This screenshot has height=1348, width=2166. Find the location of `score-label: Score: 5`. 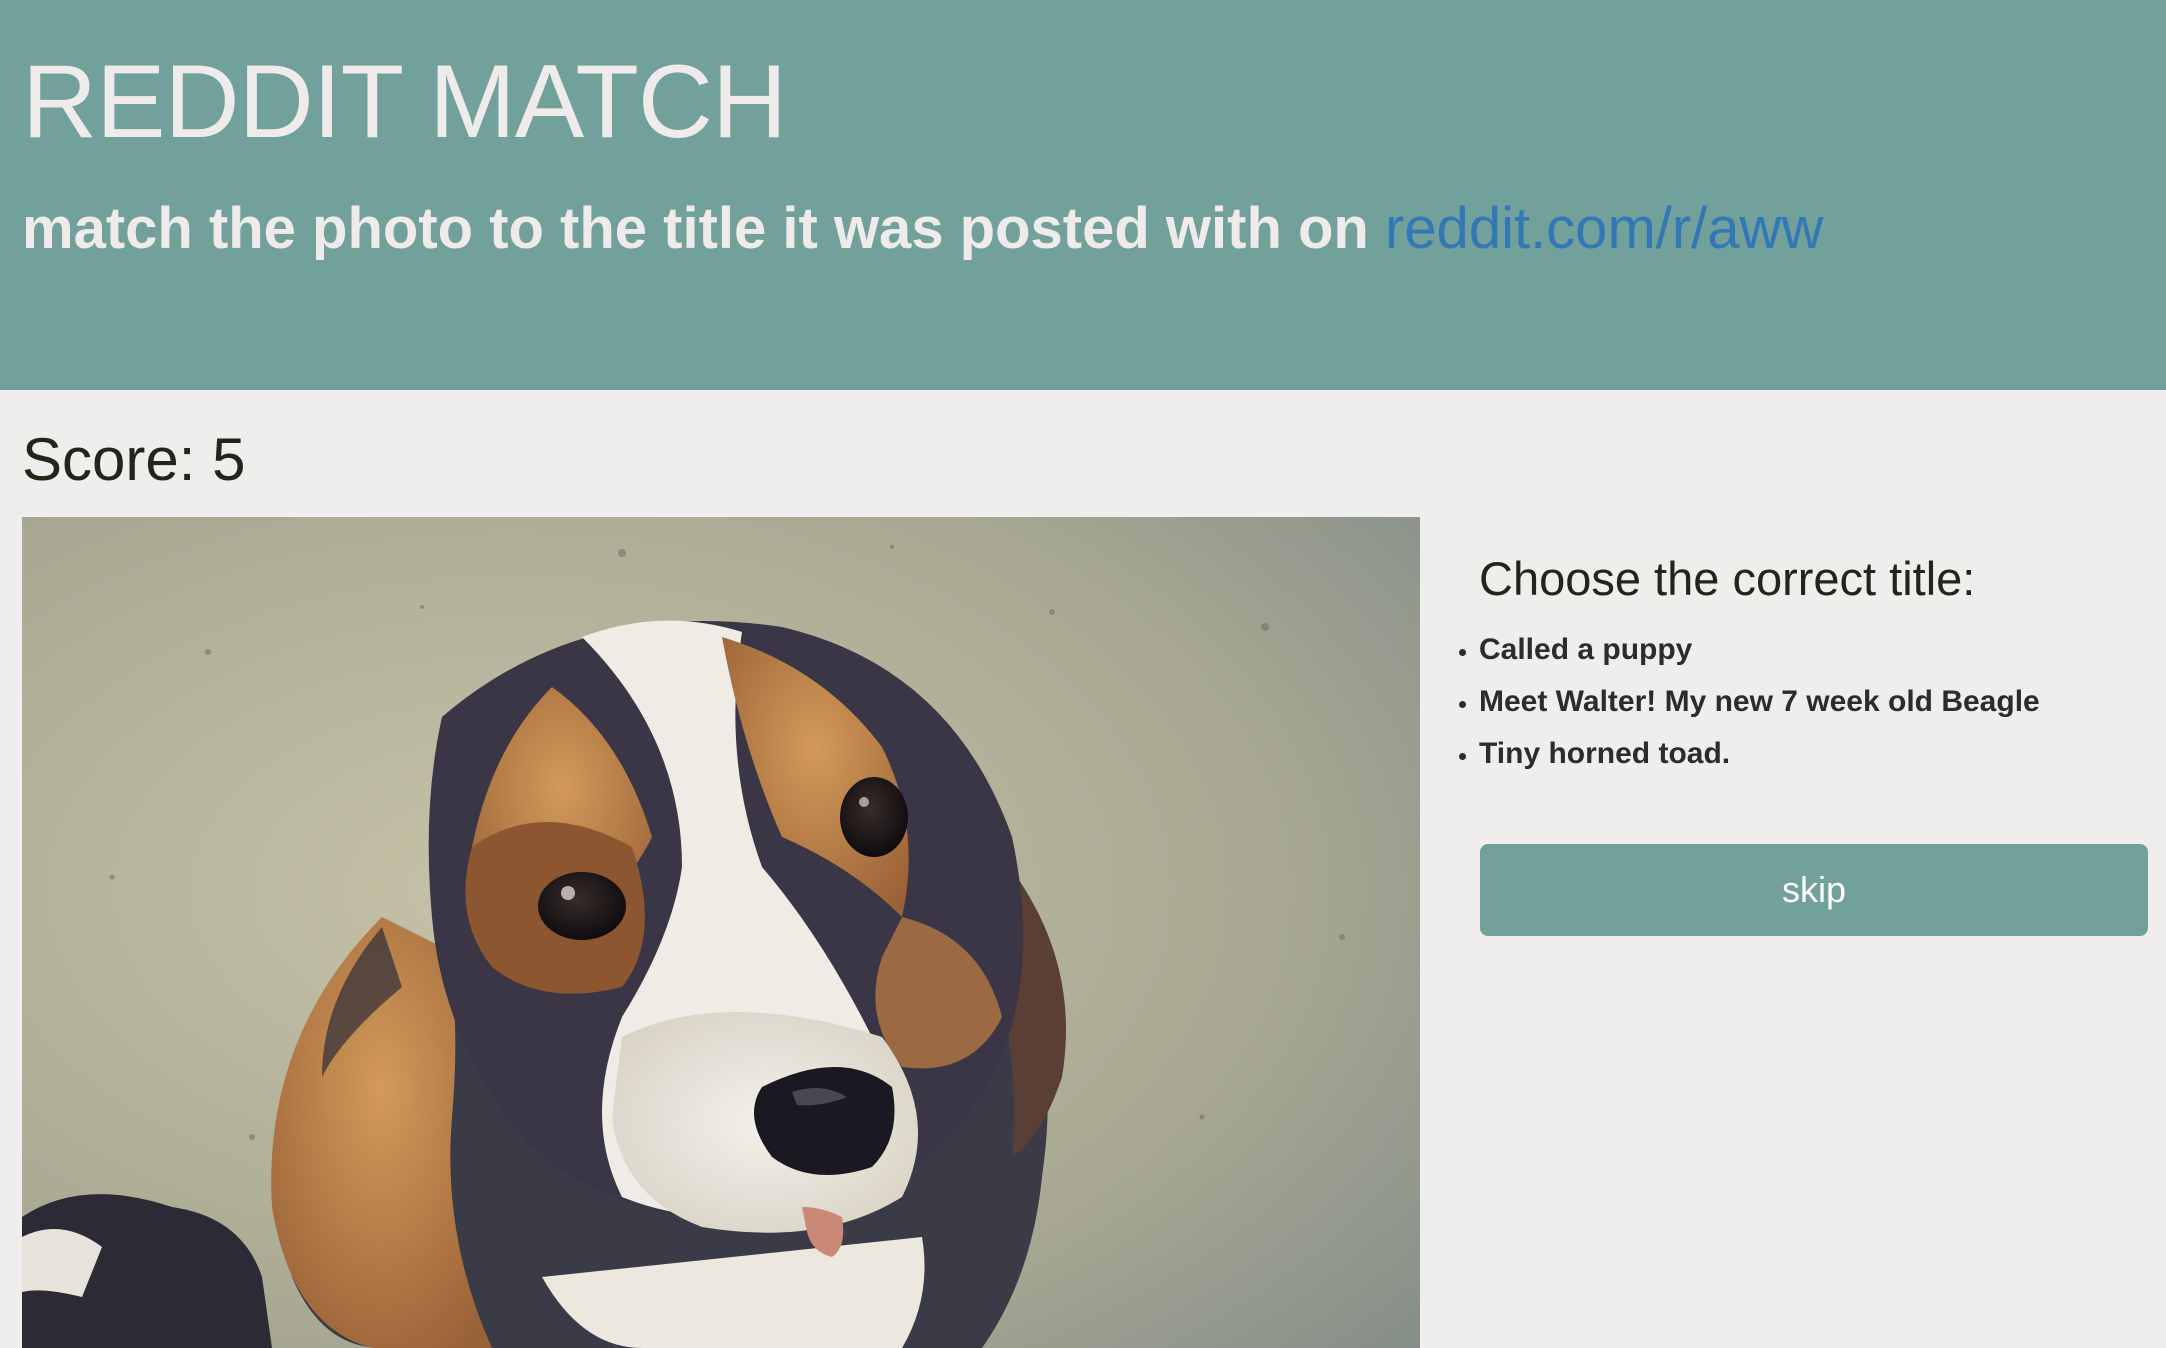

score-label: Score: 5 is located at coordinates (134, 459).